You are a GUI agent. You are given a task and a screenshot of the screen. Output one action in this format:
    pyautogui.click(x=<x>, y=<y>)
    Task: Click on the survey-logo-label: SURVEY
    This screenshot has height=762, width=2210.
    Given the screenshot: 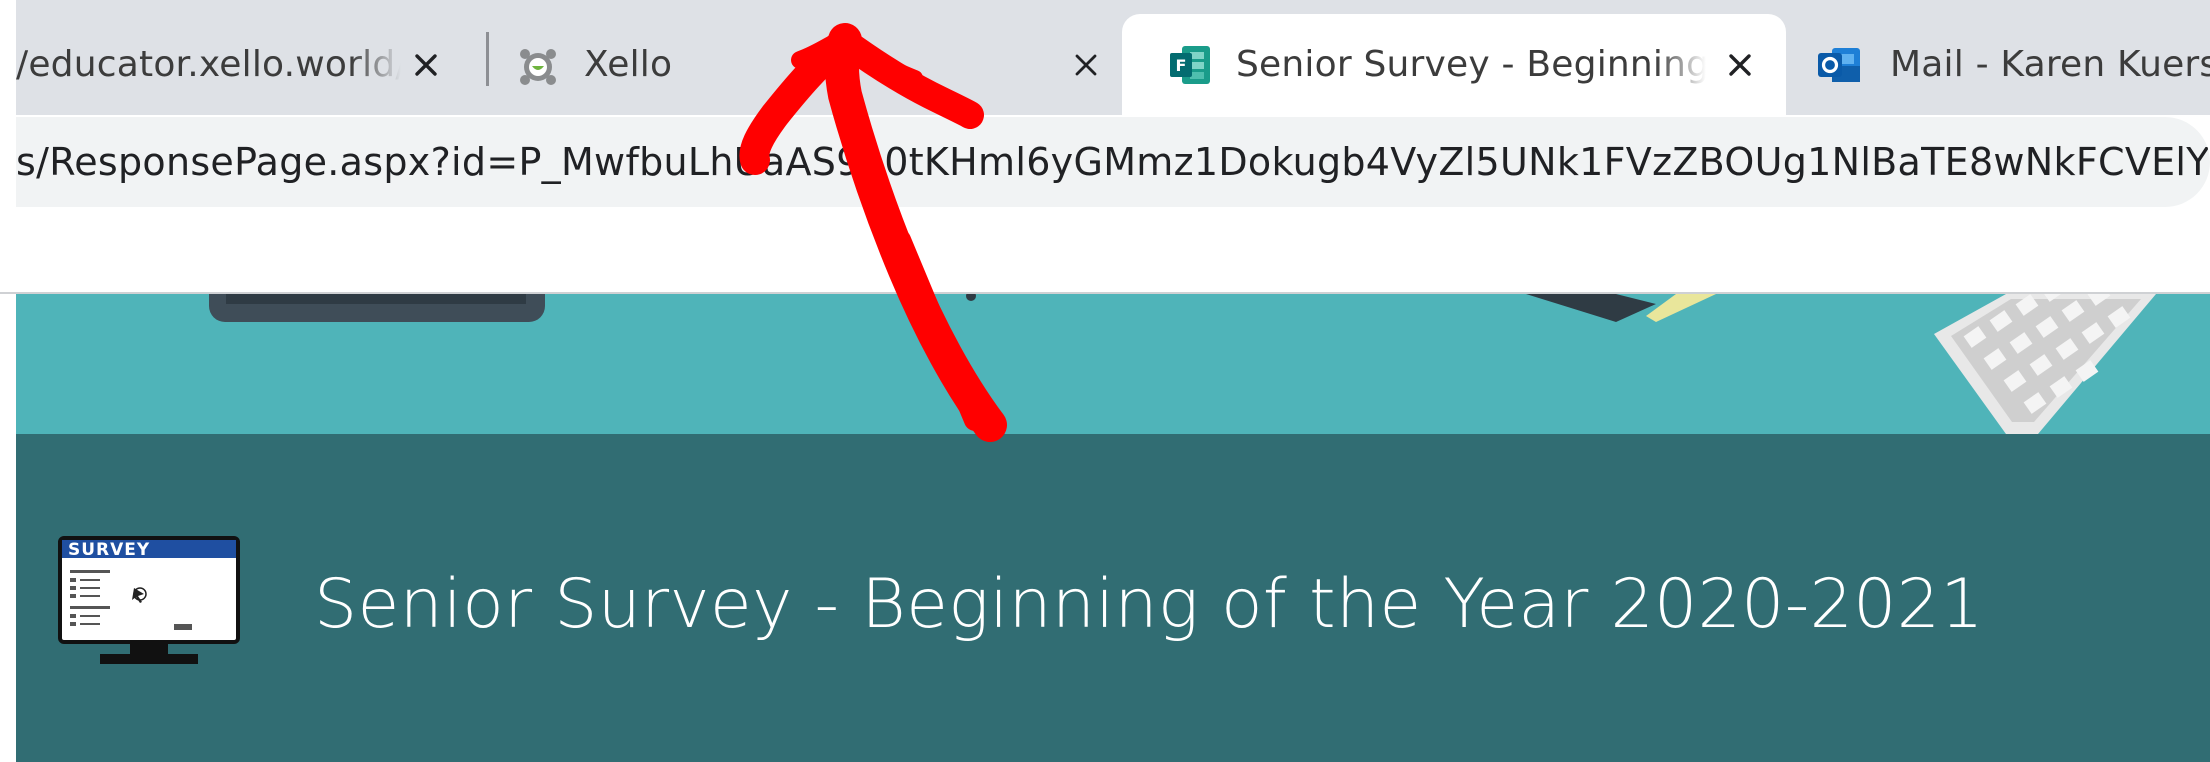 What is the action you would take?
    pyautogui.click(x=109, y=550)
    